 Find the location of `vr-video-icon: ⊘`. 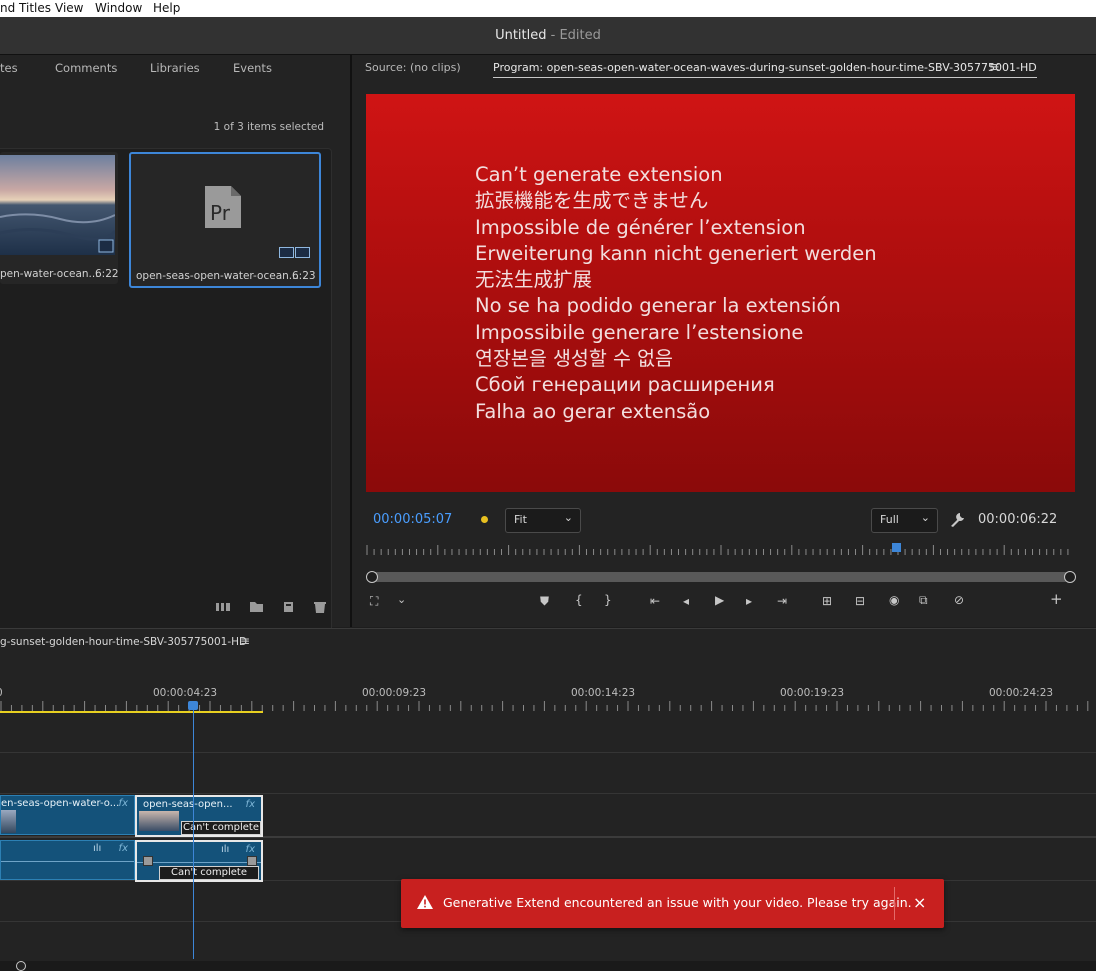

vr-video-icon: ⊘ is located at coordinates (959, 600).